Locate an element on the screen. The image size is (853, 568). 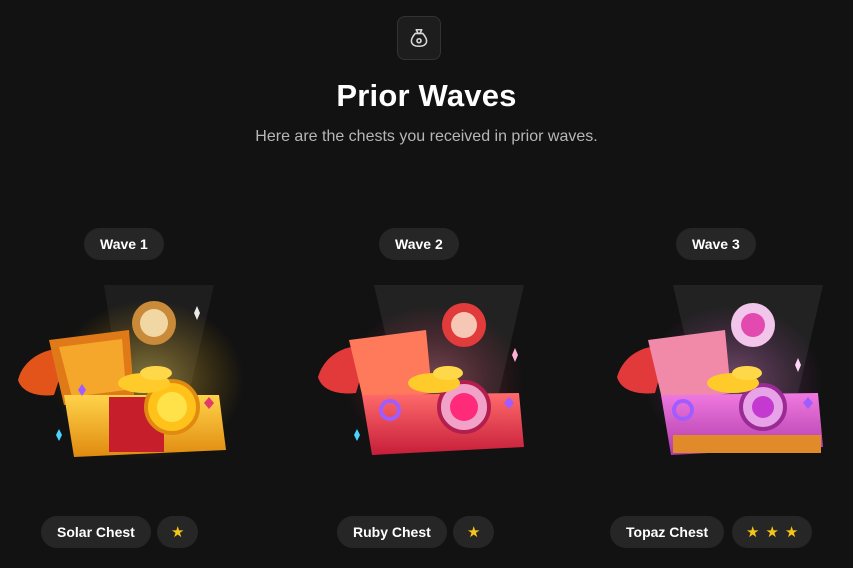
chest-name: Solar Chest is located at coordinates (96, 532).